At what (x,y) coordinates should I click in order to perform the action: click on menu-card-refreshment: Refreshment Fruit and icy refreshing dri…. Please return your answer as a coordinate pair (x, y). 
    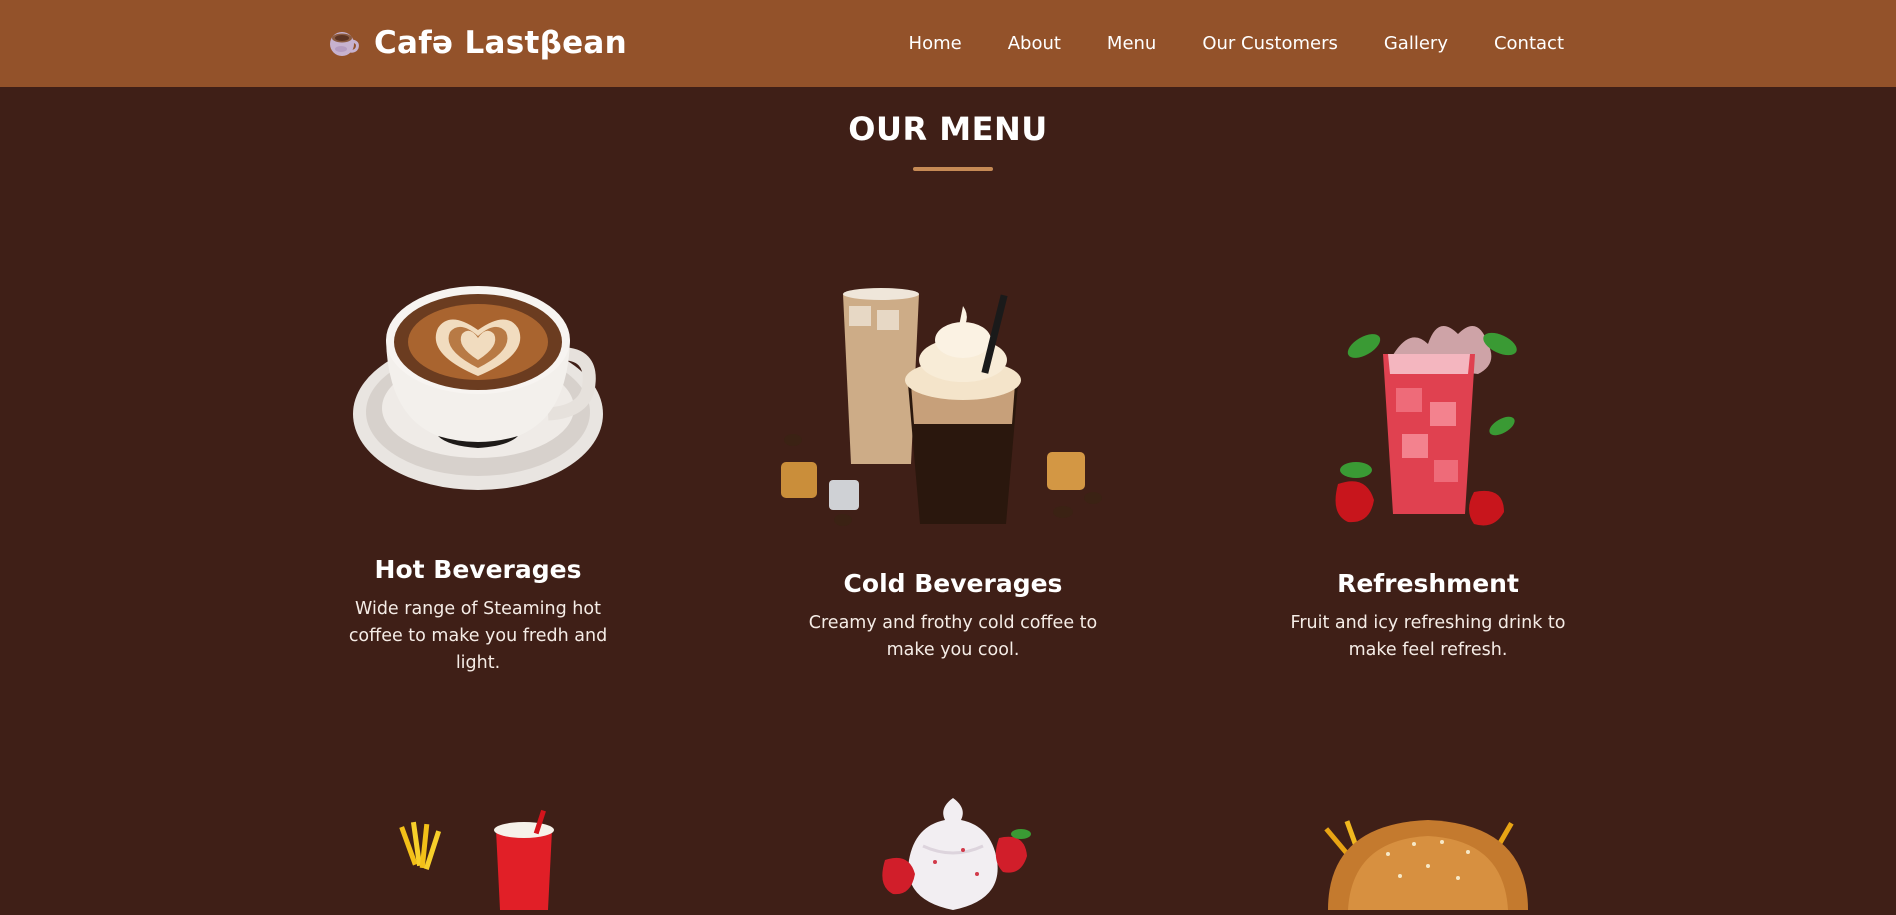
    Looking at the image, I should click on (1428, 474).